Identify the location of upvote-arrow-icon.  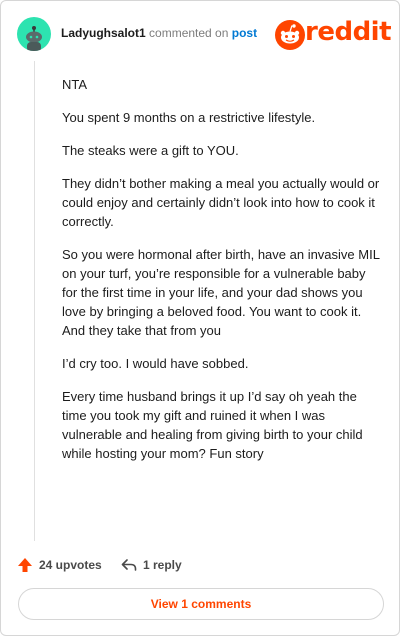
(25, 565).